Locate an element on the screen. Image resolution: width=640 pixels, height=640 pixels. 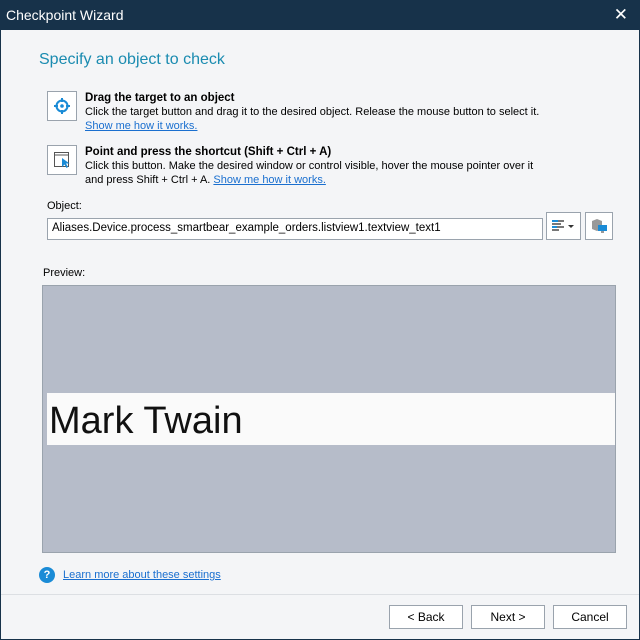
crosshair-icon is located at coordinates (62, 106).